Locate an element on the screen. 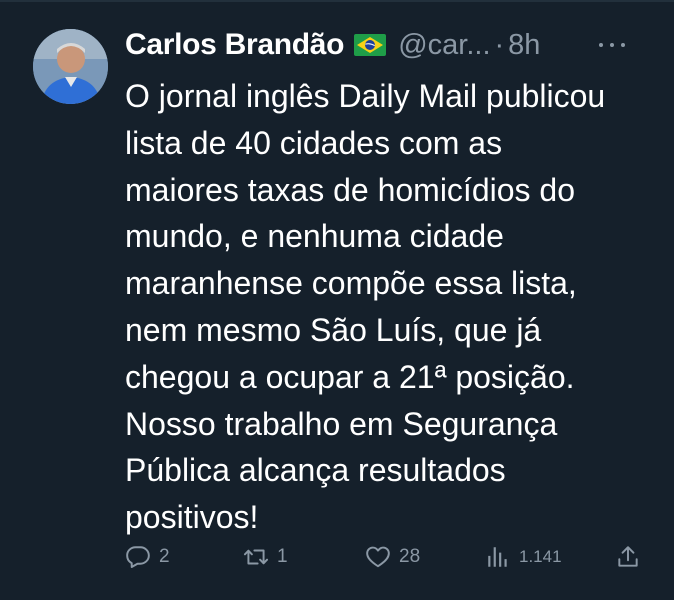  avatar is located at coordinates (70, 66).